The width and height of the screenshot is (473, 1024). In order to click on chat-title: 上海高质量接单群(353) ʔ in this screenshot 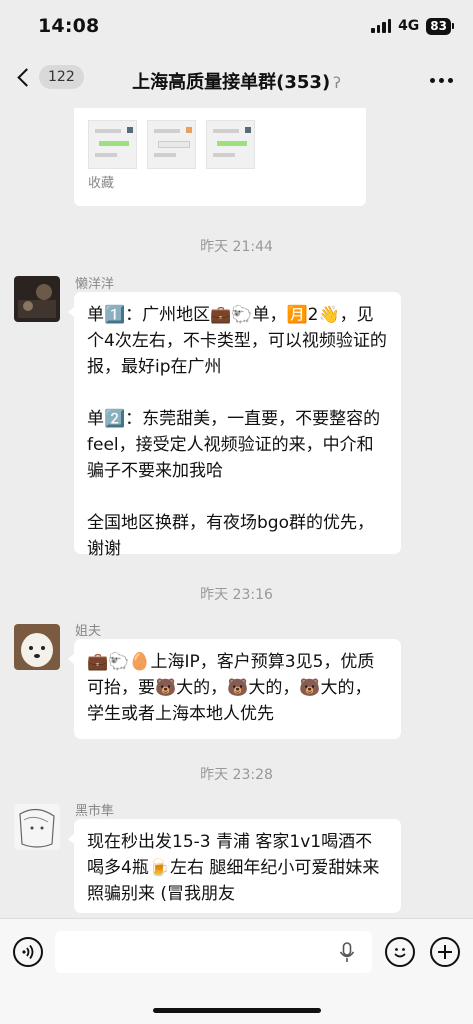, I will do `click(236, 81)`.